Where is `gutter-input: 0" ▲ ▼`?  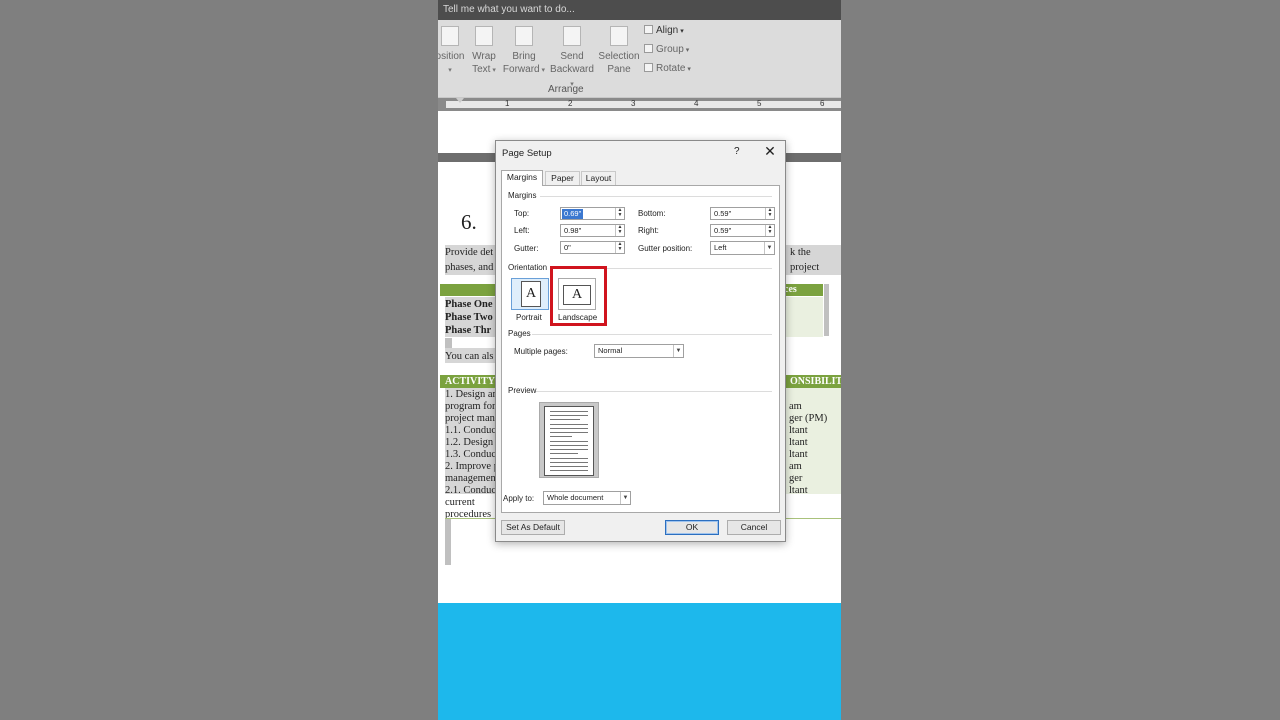 gutter-input: 0" ▲ ▼ is located at coordinates (592, 247).